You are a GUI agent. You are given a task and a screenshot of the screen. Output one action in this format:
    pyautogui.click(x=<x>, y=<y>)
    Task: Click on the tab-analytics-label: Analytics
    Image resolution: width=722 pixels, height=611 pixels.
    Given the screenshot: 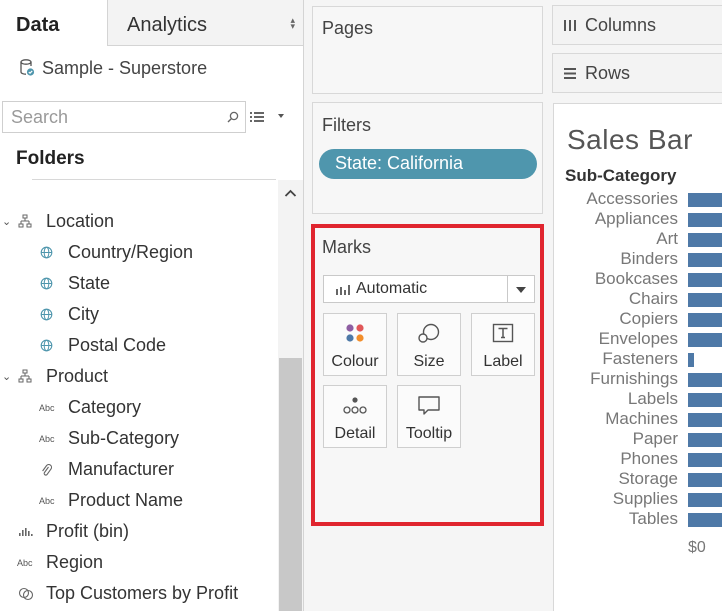 What is the action you would take?
    pyautogui.click(x=167, y=25)
    